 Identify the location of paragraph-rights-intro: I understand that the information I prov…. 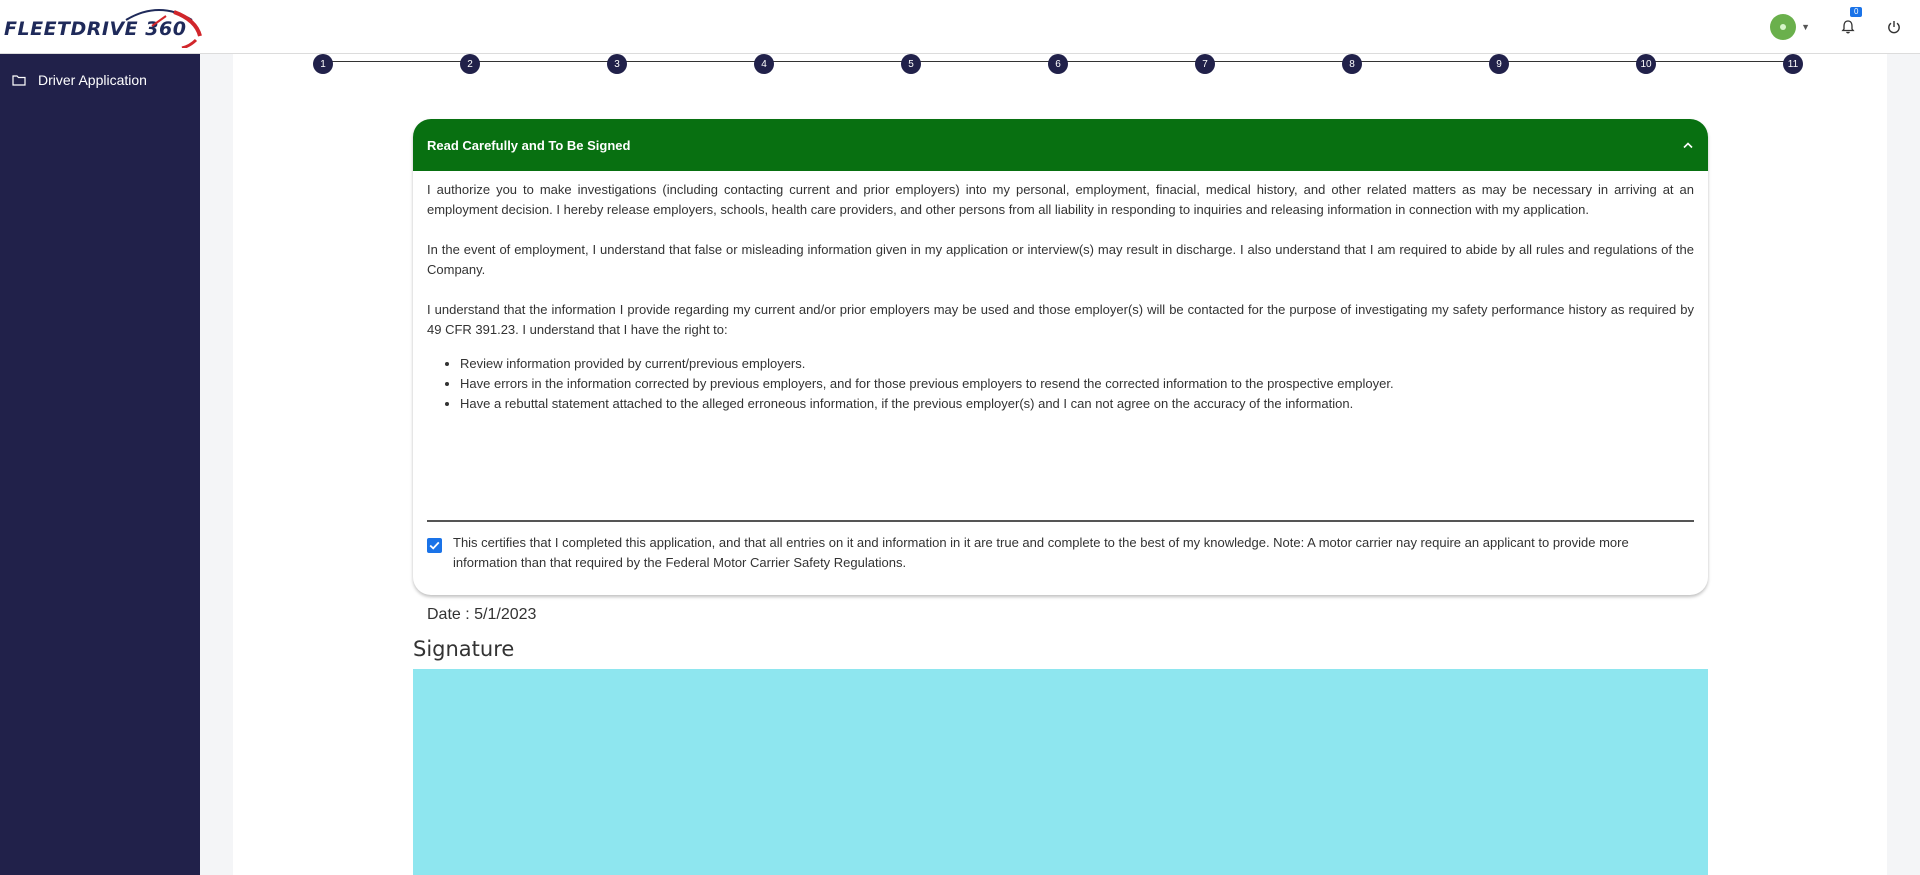
(1060, 319).